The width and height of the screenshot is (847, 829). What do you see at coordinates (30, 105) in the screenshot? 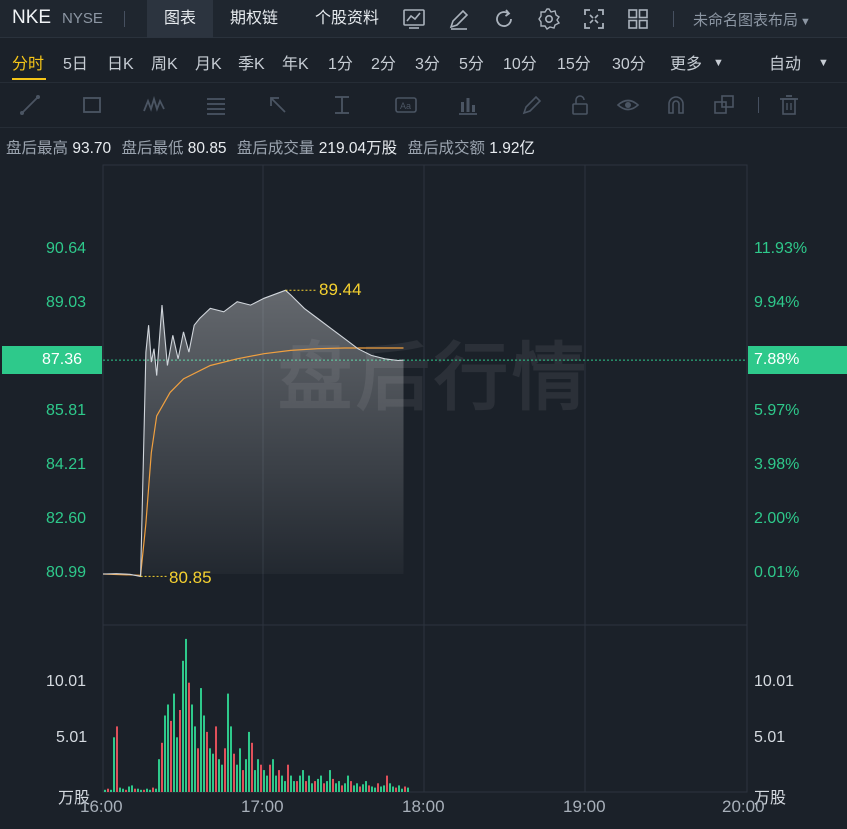
I see `trendline-icon` at bounding box center [30, 105].